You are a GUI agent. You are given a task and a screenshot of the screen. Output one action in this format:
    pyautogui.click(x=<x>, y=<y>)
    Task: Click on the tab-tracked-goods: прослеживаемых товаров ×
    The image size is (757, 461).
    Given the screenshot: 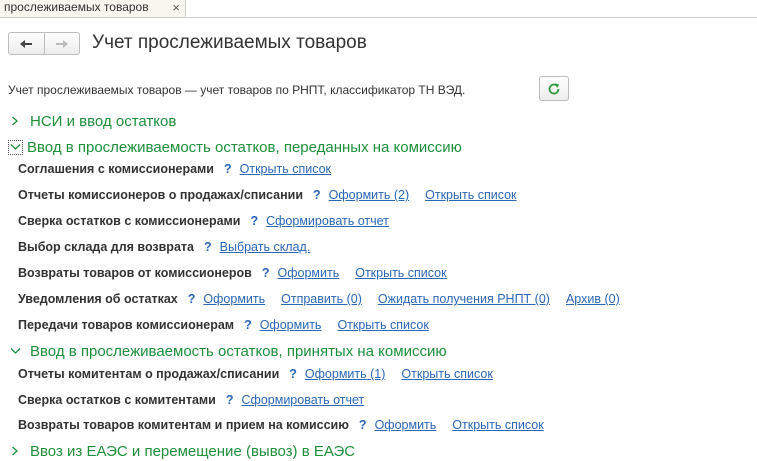 What is the action you would take?
    pyautogui.click(x=93, y=8)
    